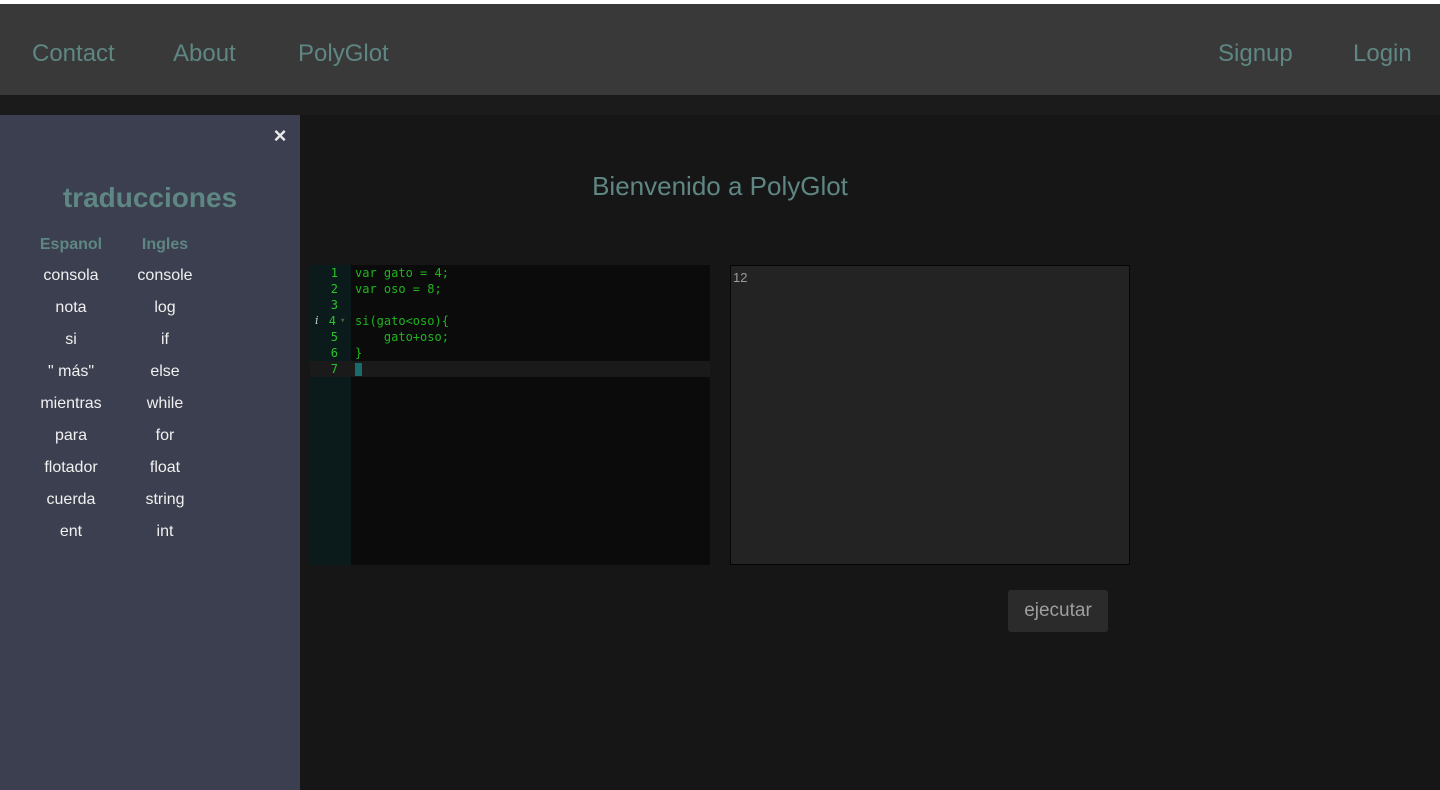 The image size is (1440, 790). What do you see at coordinates (359, 353) in the screenshot?
I see `code-text: }` at bounding box center [359, 353].